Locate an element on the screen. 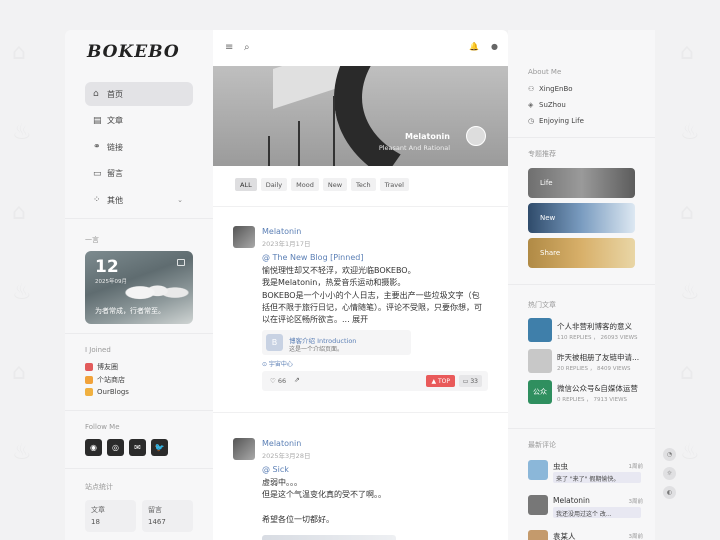 This screenshot has width=720, height=540. hot-post-thumb is located at coordinates (540, 361).